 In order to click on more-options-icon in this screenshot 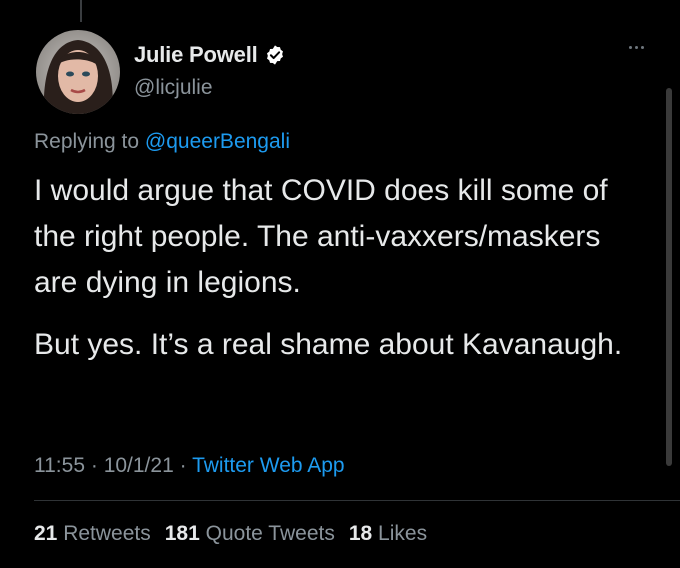, I will do `click(636, 47)`.